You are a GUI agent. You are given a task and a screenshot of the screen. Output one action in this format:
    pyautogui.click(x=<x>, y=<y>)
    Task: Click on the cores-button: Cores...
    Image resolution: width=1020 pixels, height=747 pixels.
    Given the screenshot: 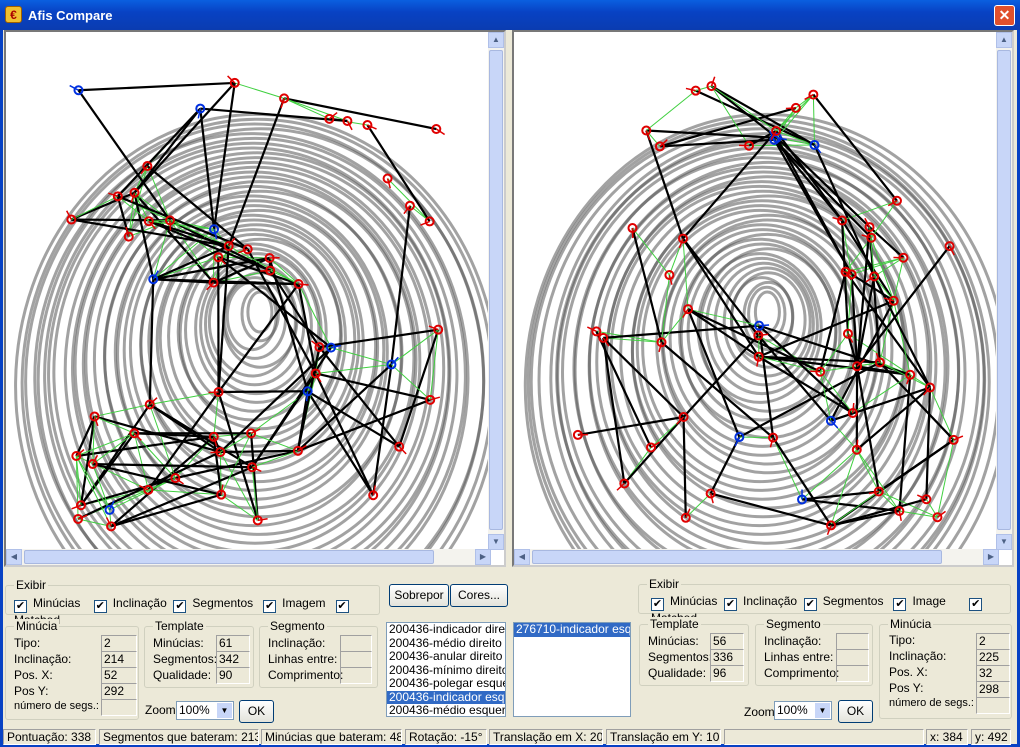 What is the action you would take?
    pyautogui.click(x=479, y=595)
    